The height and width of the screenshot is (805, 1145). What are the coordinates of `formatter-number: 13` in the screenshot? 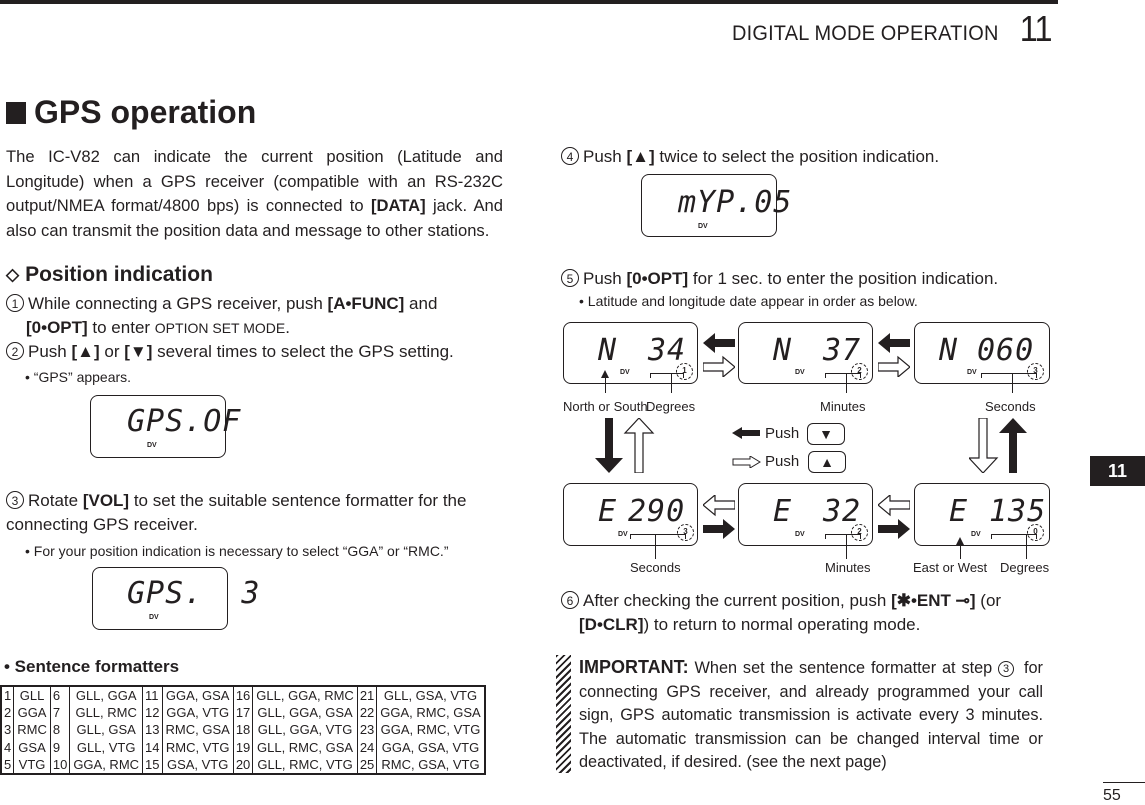 It's located at (152, 730).